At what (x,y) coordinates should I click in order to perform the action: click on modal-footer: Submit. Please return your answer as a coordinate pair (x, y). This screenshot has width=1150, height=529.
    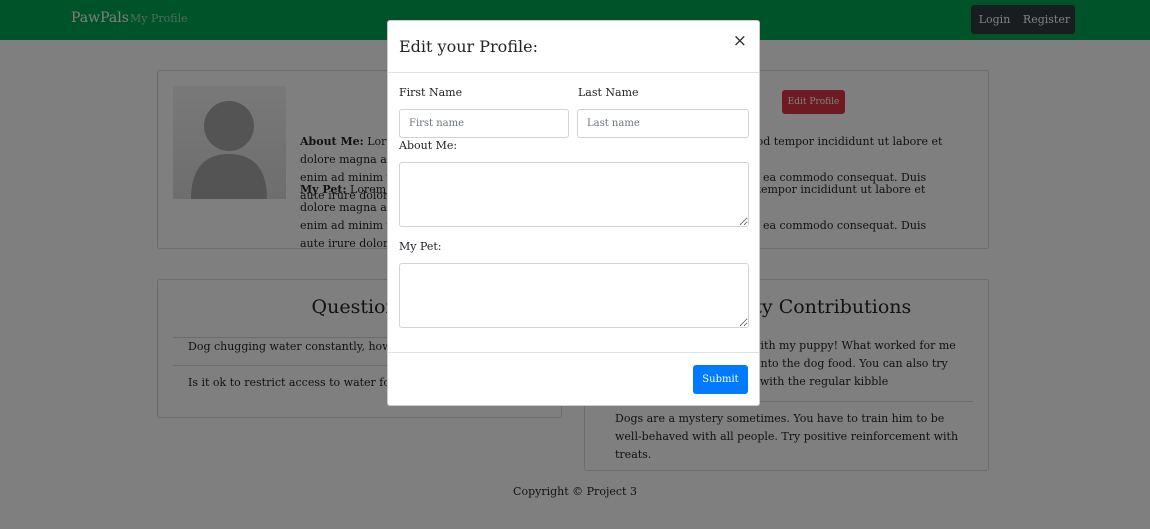
    Looking at the image, I should click on (573, 379).